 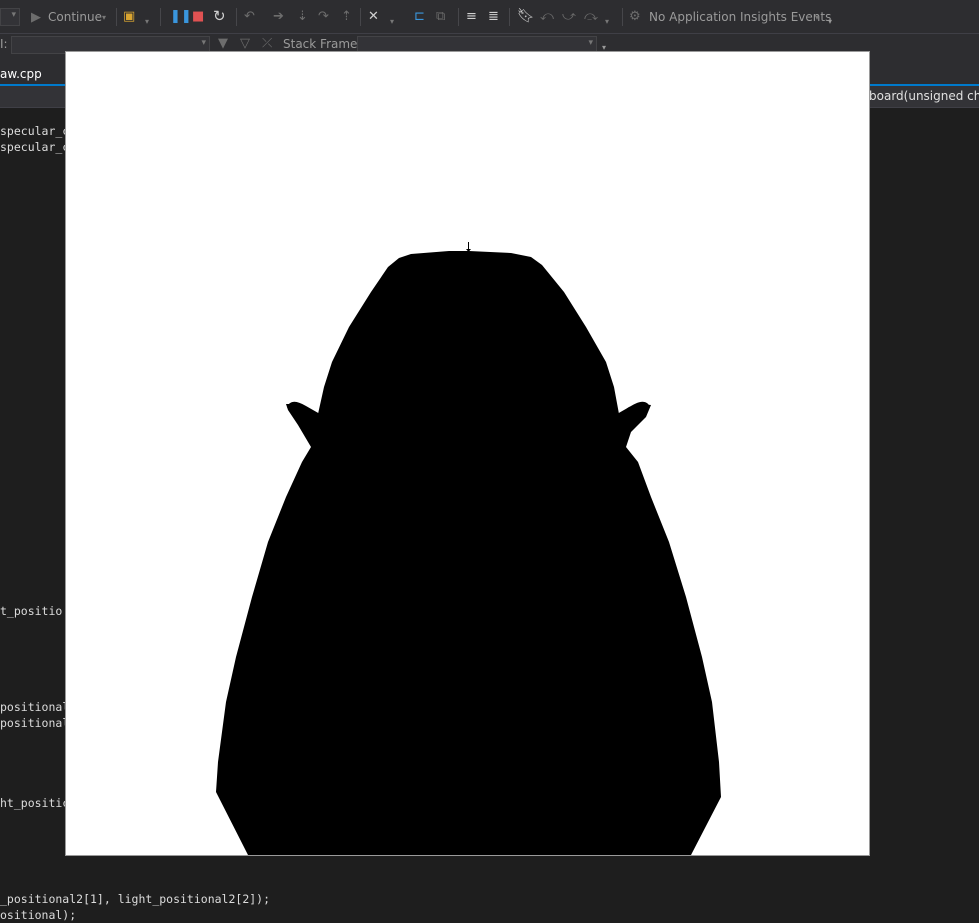 I want to click on toolbar-overflow-icon: ▾, so click(x=830, y=22).